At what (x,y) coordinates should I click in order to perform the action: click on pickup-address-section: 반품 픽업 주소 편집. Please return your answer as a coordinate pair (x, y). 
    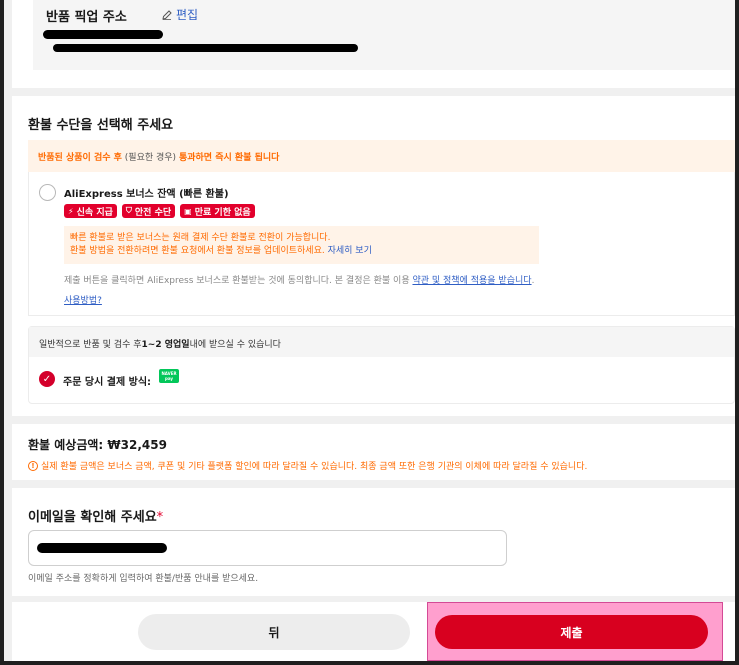
    Looking at the image, I should click on (373, 44).